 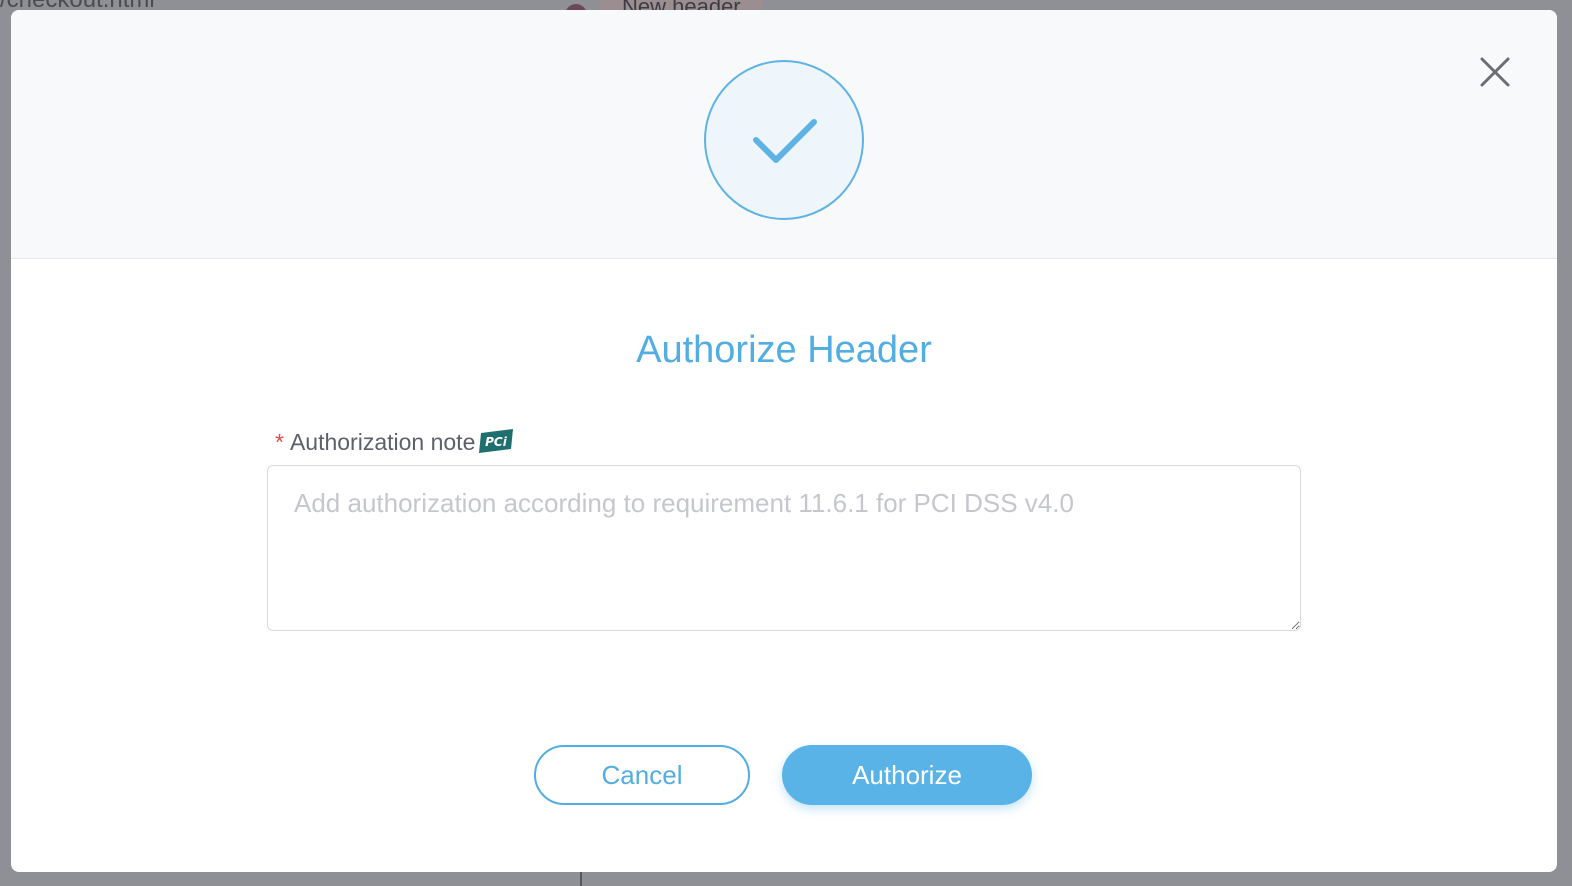 What do you see at coordinates (382, 442) in the screenshot?
I see `field-label-text: Authorization note` at bounding box center [382, 442].